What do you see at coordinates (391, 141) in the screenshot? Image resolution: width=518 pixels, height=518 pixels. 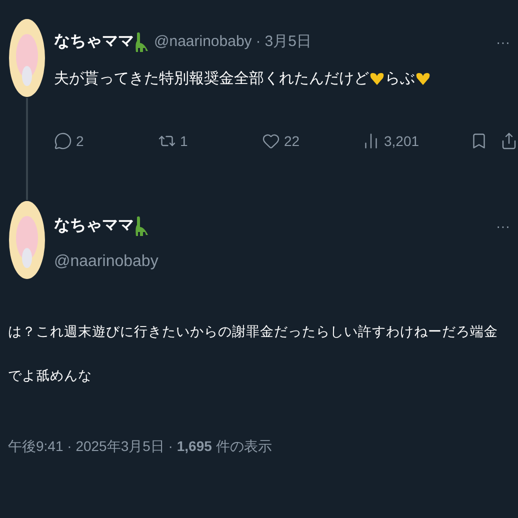 I see `views-button: 3,201` at bounding box center [391, 141].